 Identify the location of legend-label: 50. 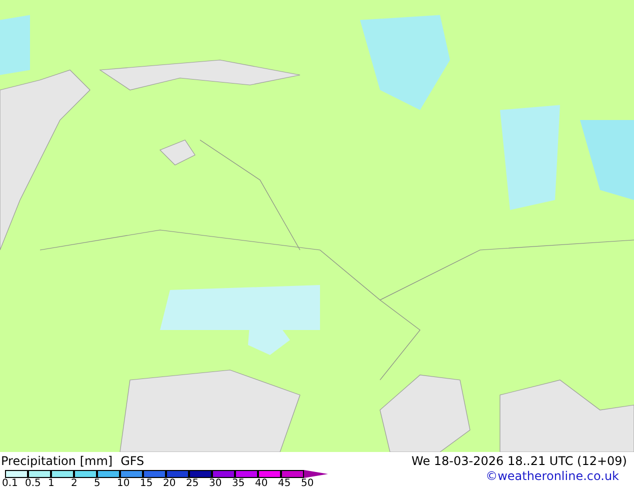
(307, 484).